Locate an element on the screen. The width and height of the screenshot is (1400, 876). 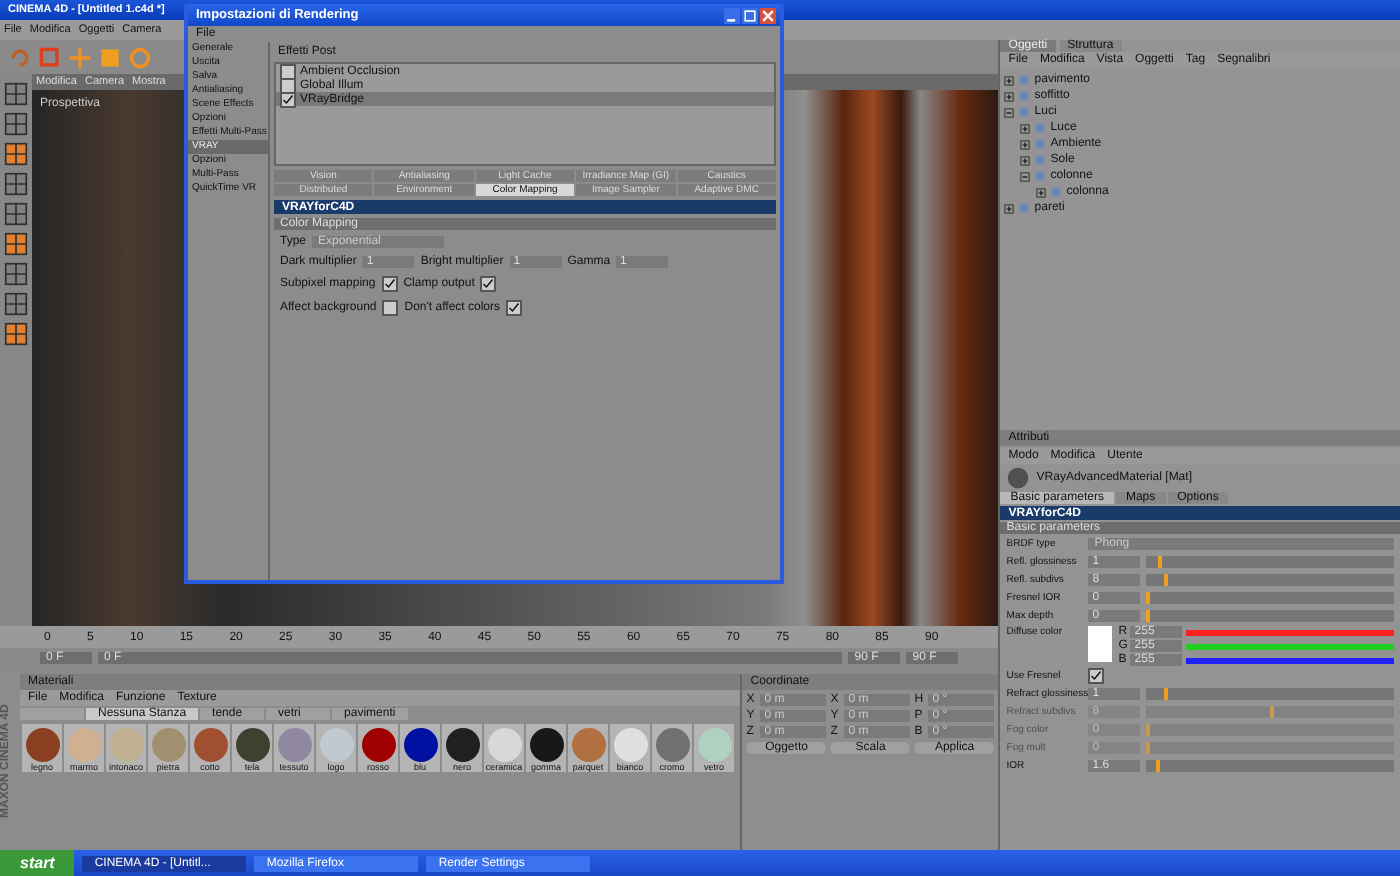
start-button: start is located at coordinates (37, 863).